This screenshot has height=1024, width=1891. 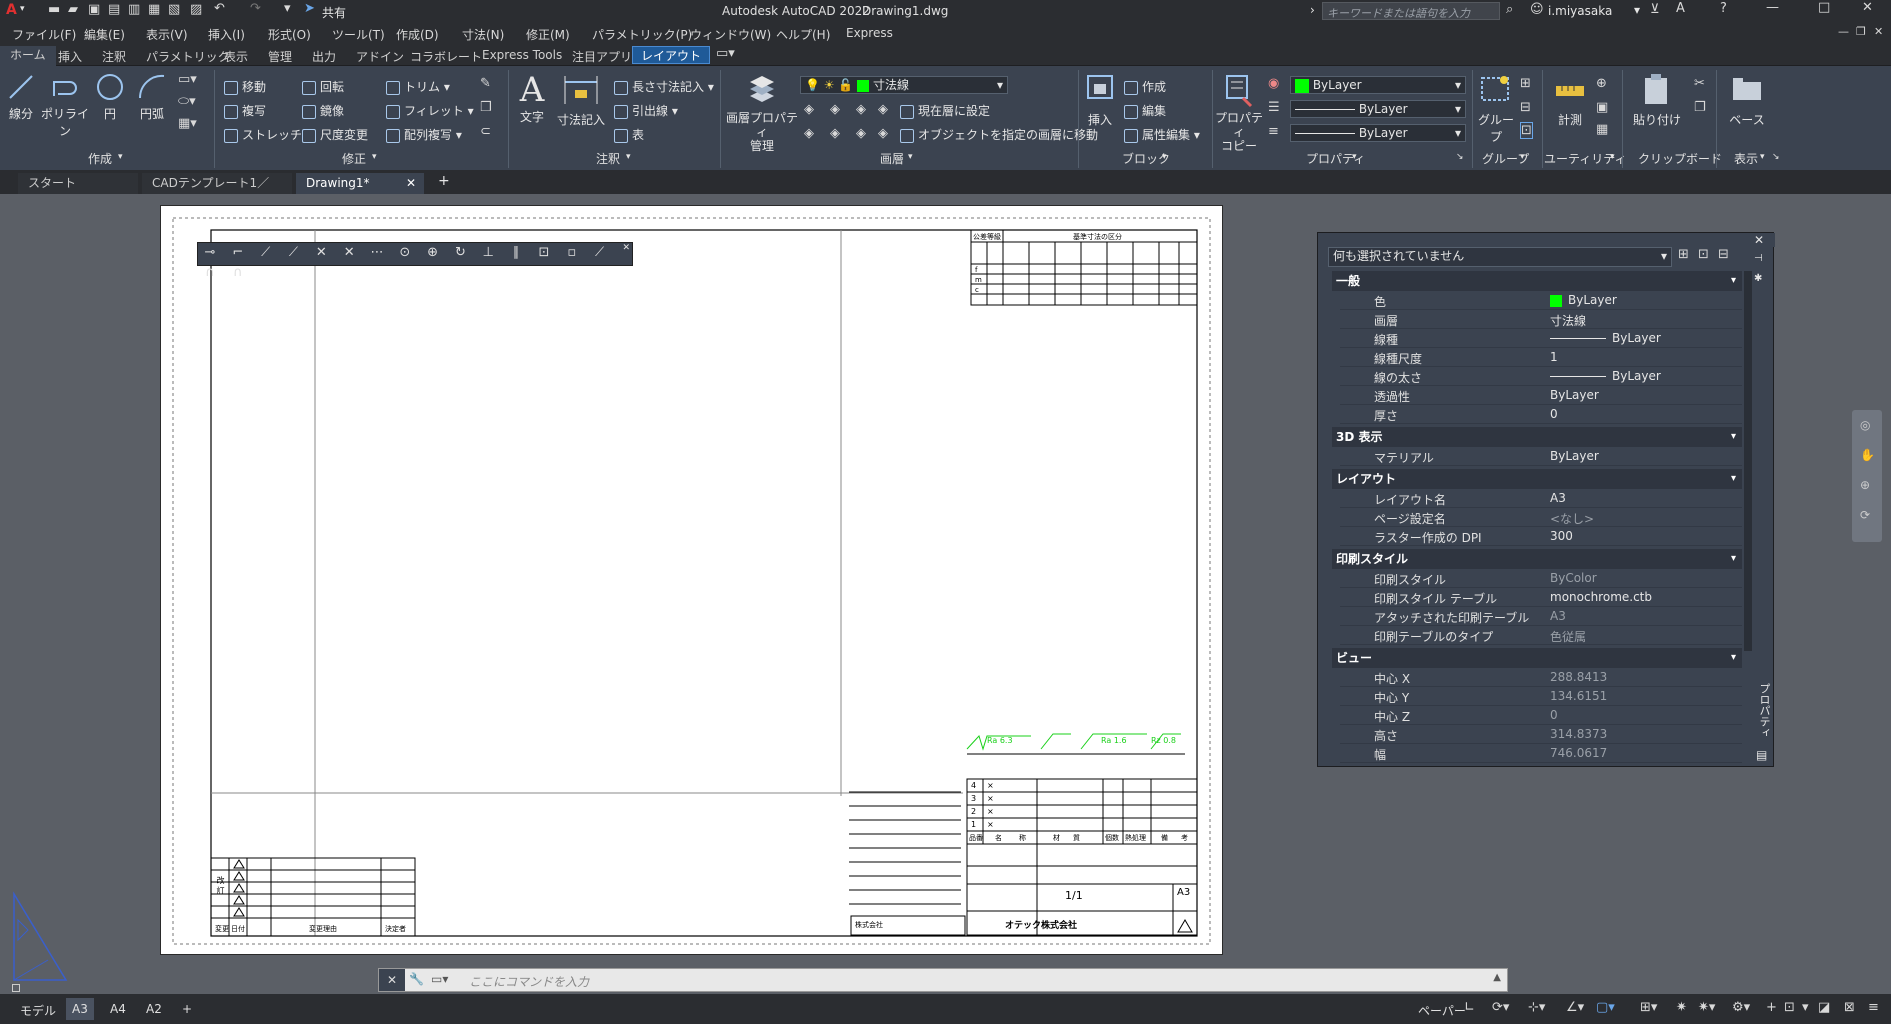 What do you see at coordinates (1706, 1007) in the screenshot?
I see `annotation-scale-icon: ✷▾` at bounding box center [1706, 1007].